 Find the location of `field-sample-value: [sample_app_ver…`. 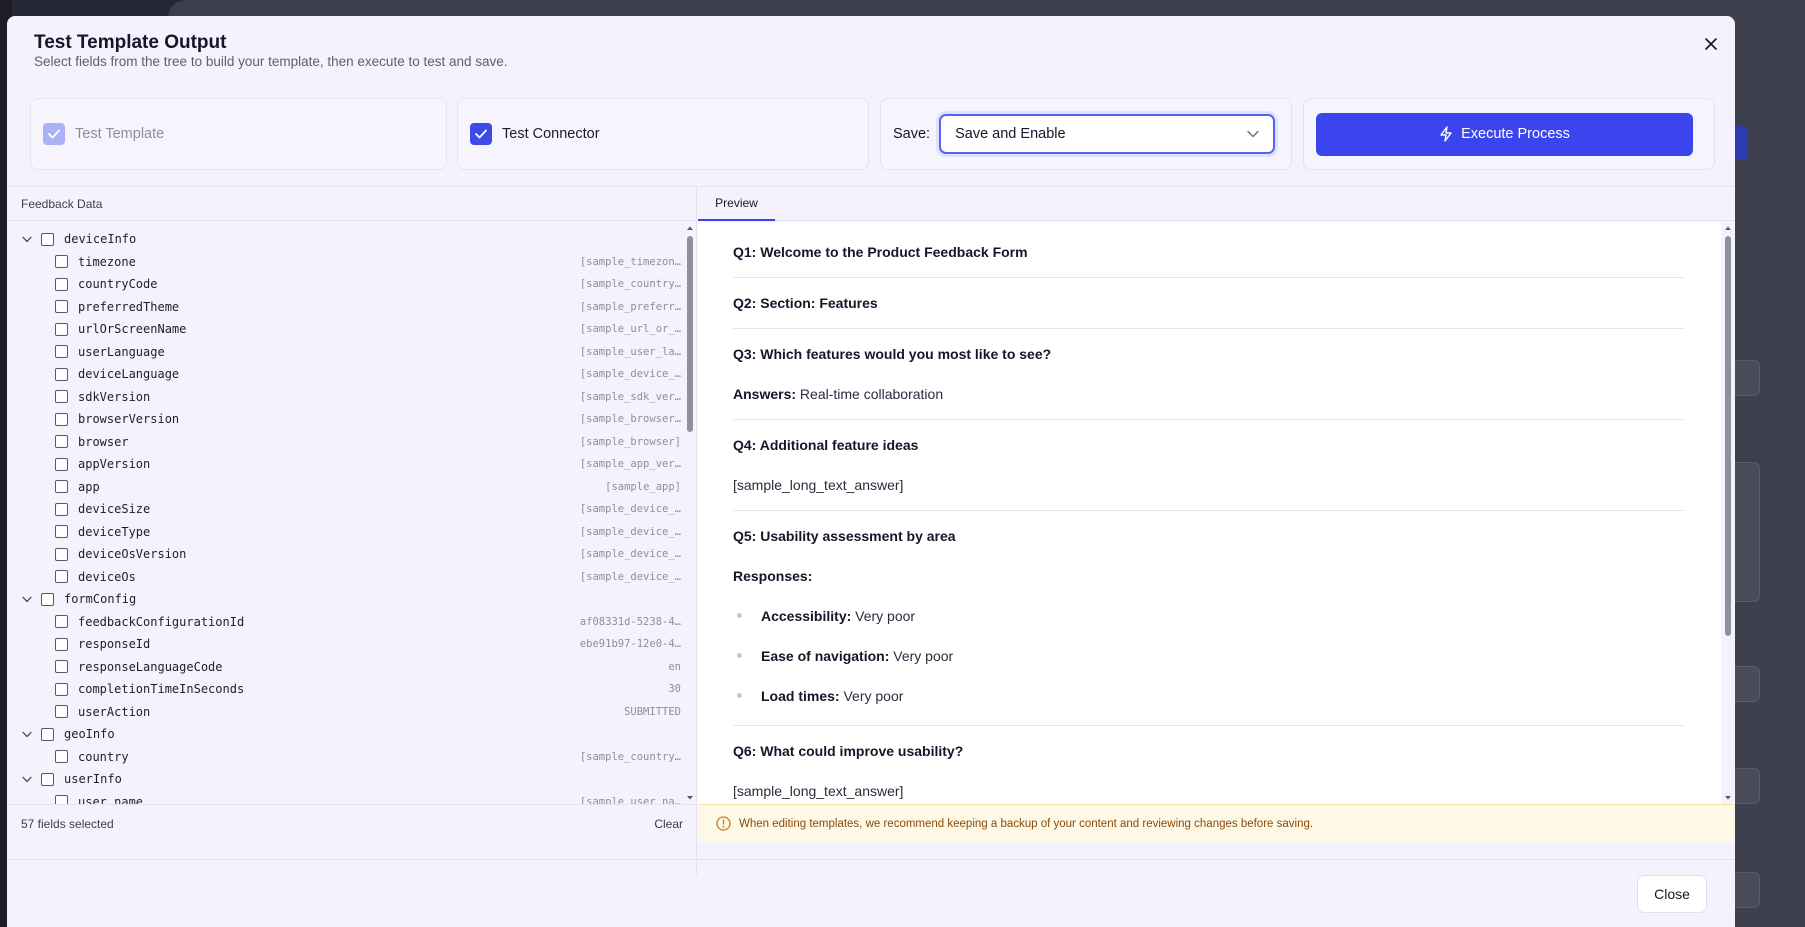

field-sample-value: [sample_app_ver… is located at coordinates (630, 464).